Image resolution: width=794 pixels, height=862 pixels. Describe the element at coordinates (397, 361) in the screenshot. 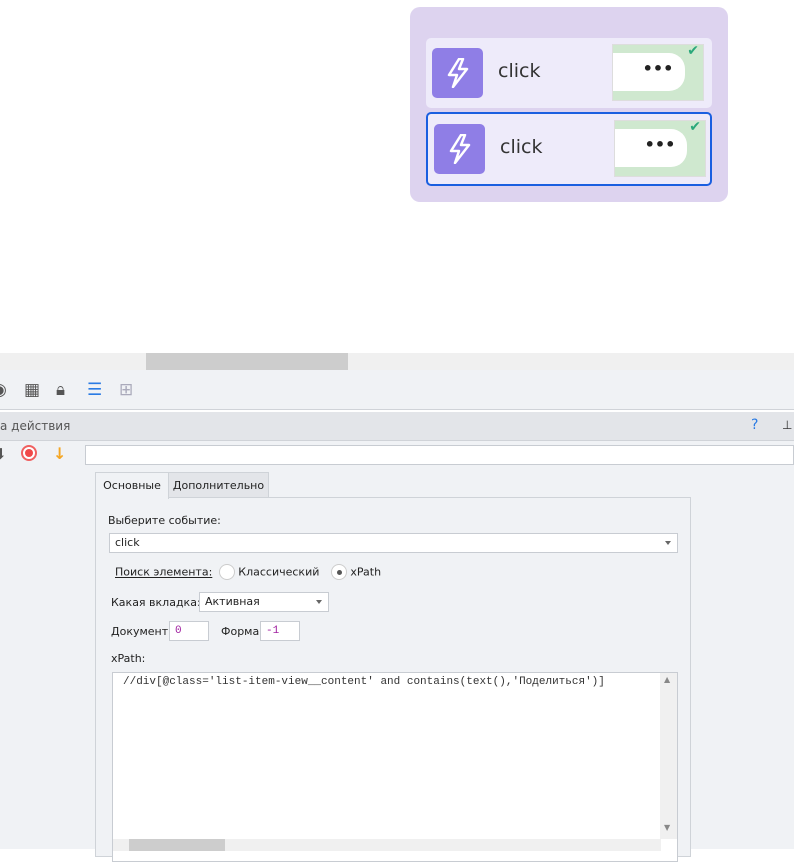

I see `horizontal-scrollbar` at that location.